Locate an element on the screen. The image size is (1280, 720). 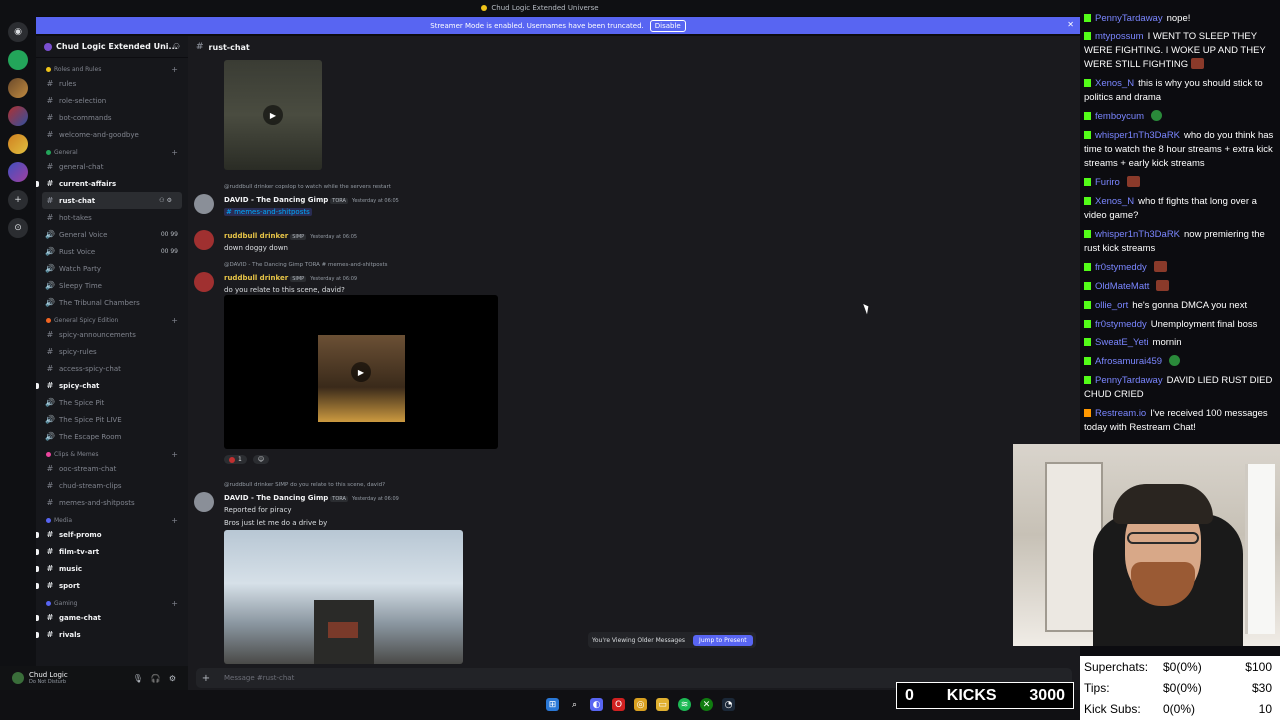
headphones-icon: 🎧 is located at coordinates (156, 678).